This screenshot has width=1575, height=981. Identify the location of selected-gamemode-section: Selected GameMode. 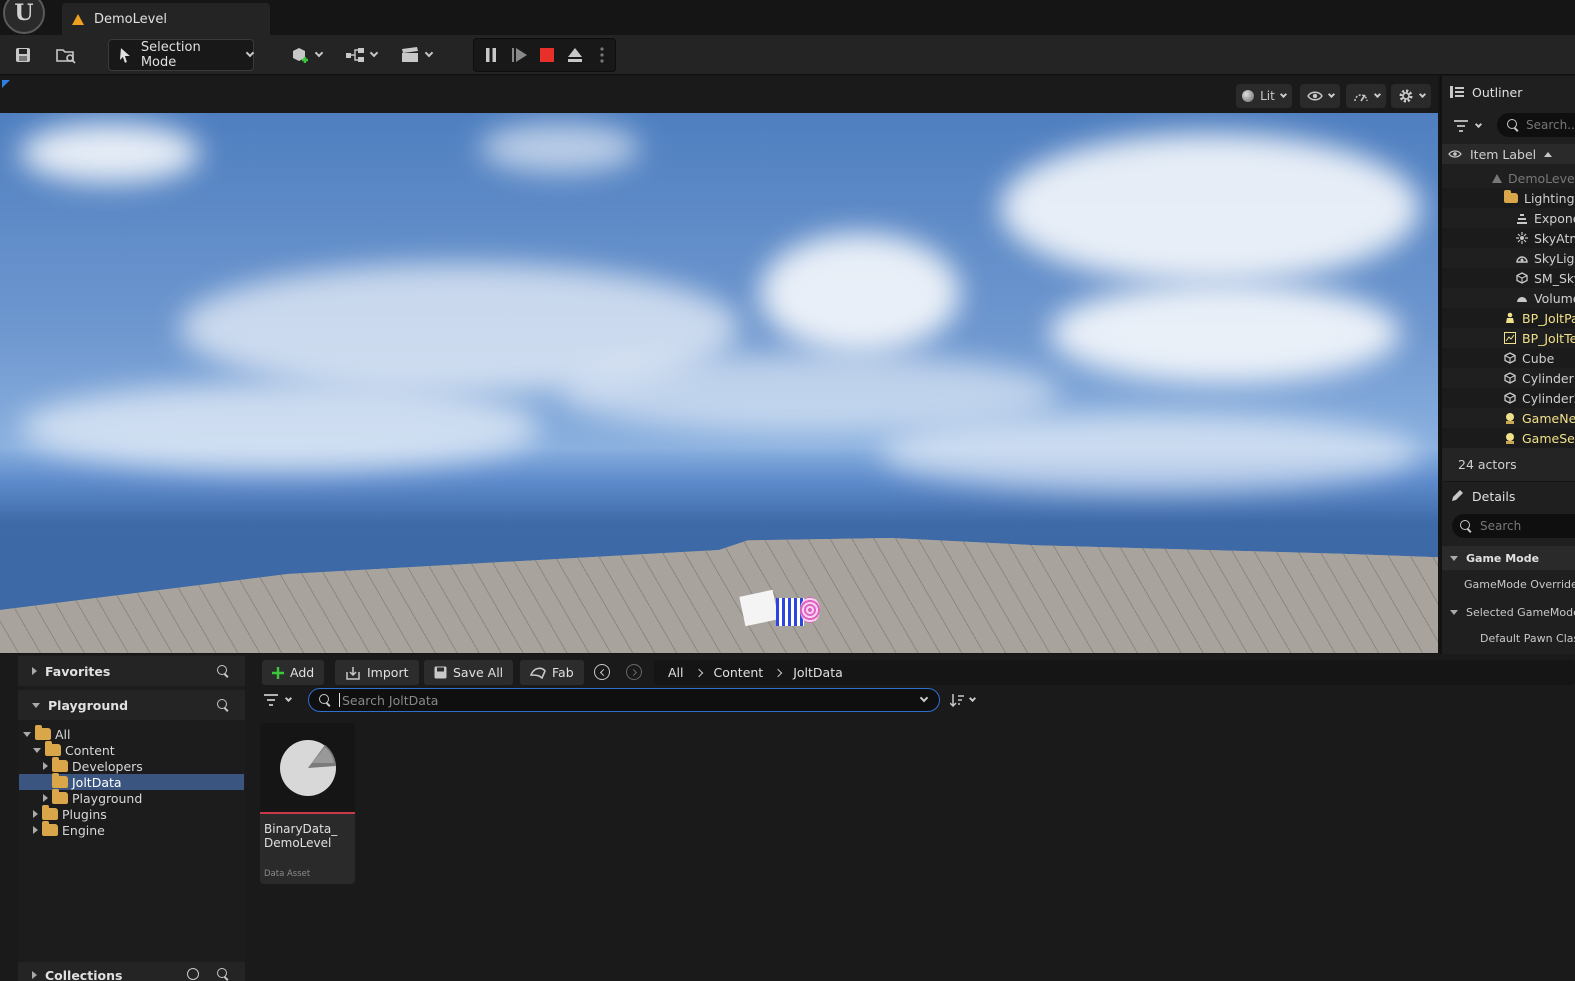
(1508, 612).